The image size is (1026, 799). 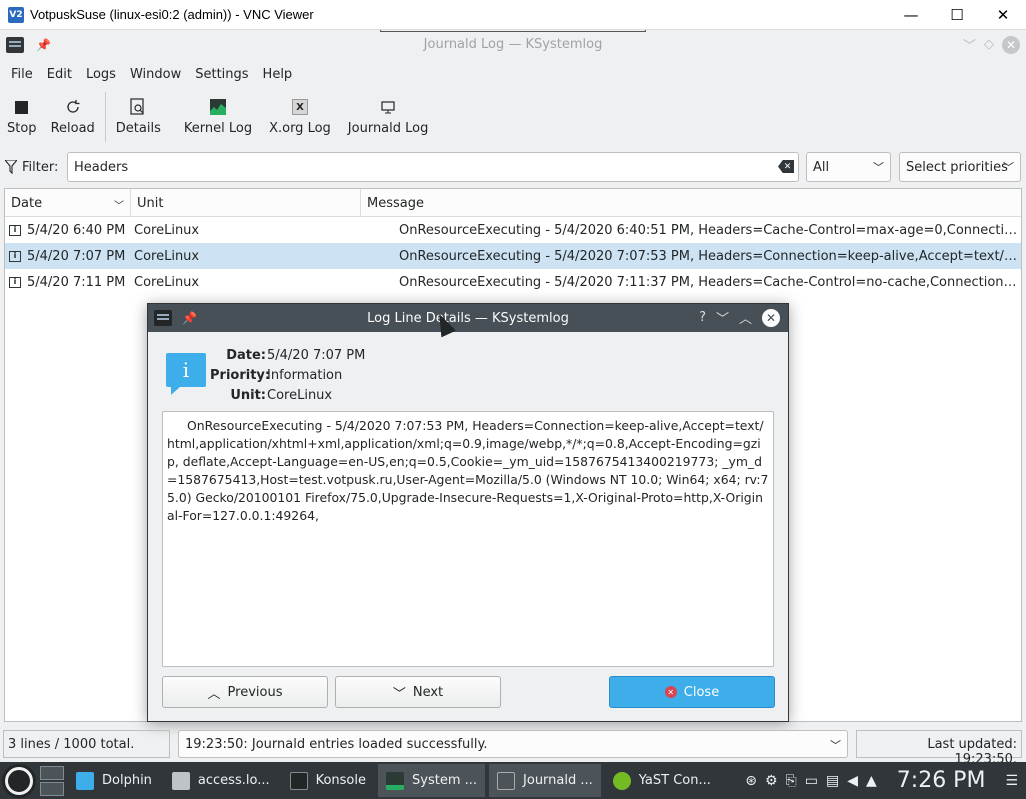 What do you see at coordinates (300, 107) in the screenshot?
I see `xorg-log-icon: X` at bounding box center [300, 107].